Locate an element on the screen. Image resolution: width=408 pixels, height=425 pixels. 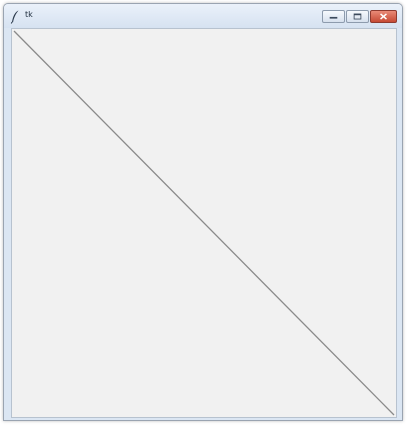
close-icon is located at coordinates (383, 16).